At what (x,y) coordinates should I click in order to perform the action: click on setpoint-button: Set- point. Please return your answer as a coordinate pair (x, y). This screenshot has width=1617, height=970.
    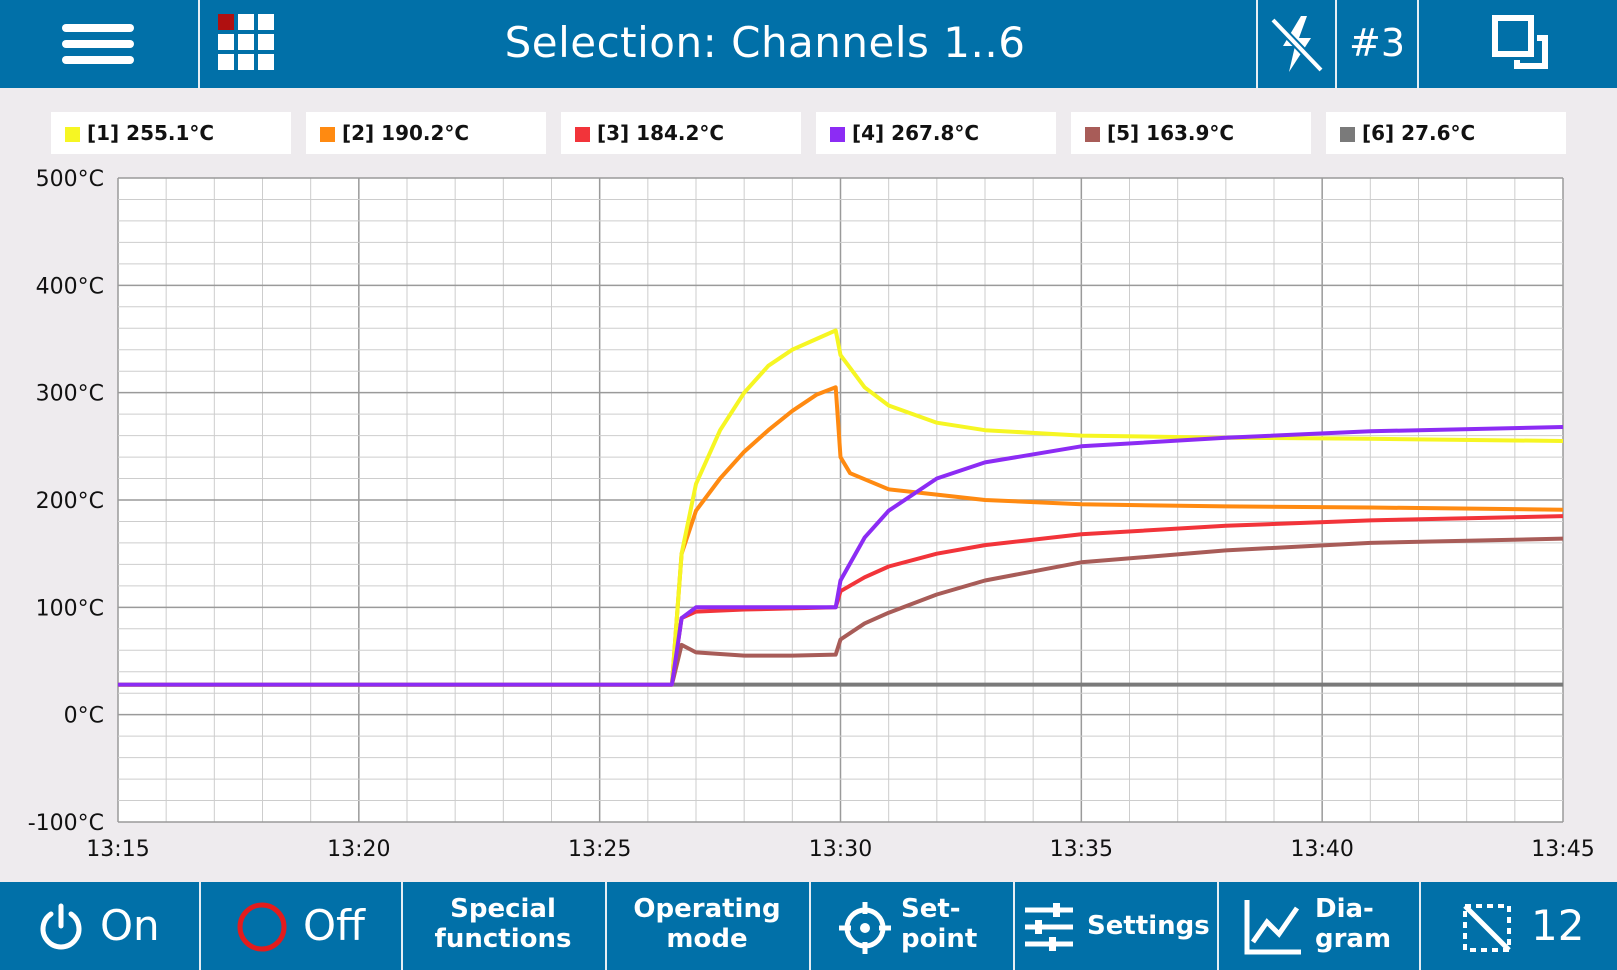
    Looking at the image, I should click on (911, 926).